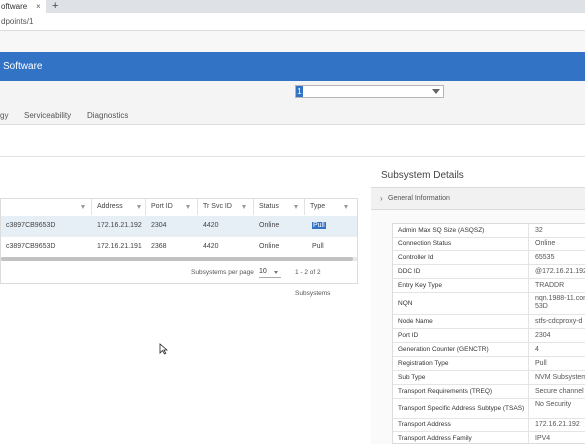  Describe the element at coordinates (461, 321) in the screenshot. I see `property-key: Node Name` at that location.